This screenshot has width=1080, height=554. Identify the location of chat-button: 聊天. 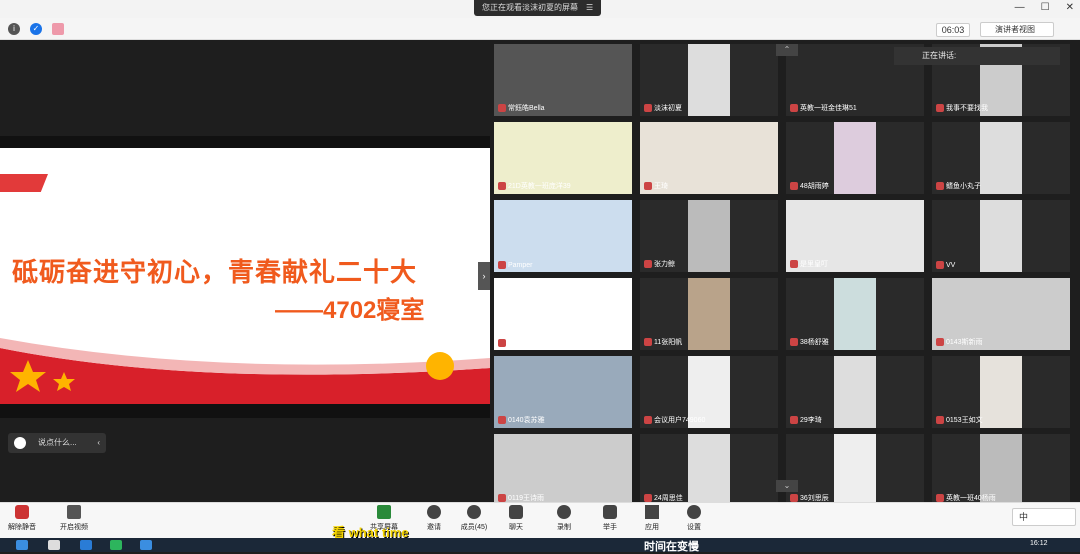
(516, 518).